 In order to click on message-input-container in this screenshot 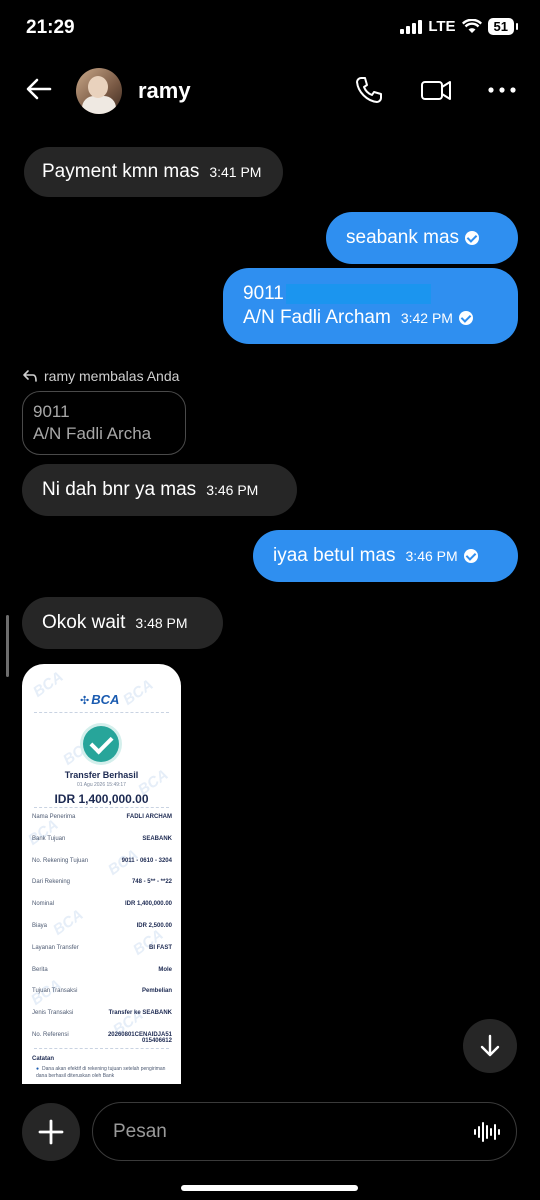, I will do `click(304, 1131)`.